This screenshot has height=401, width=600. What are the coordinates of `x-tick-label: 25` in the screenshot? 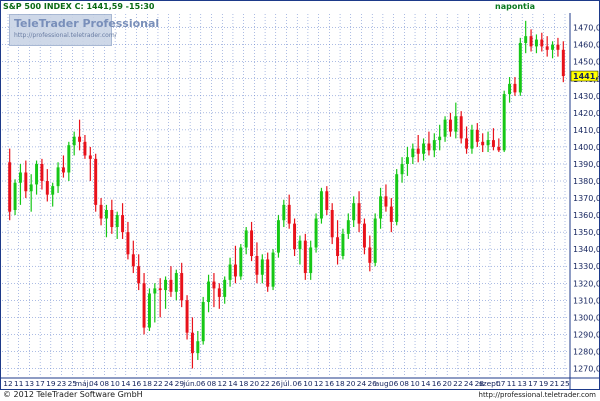 It's located at (565, 383).